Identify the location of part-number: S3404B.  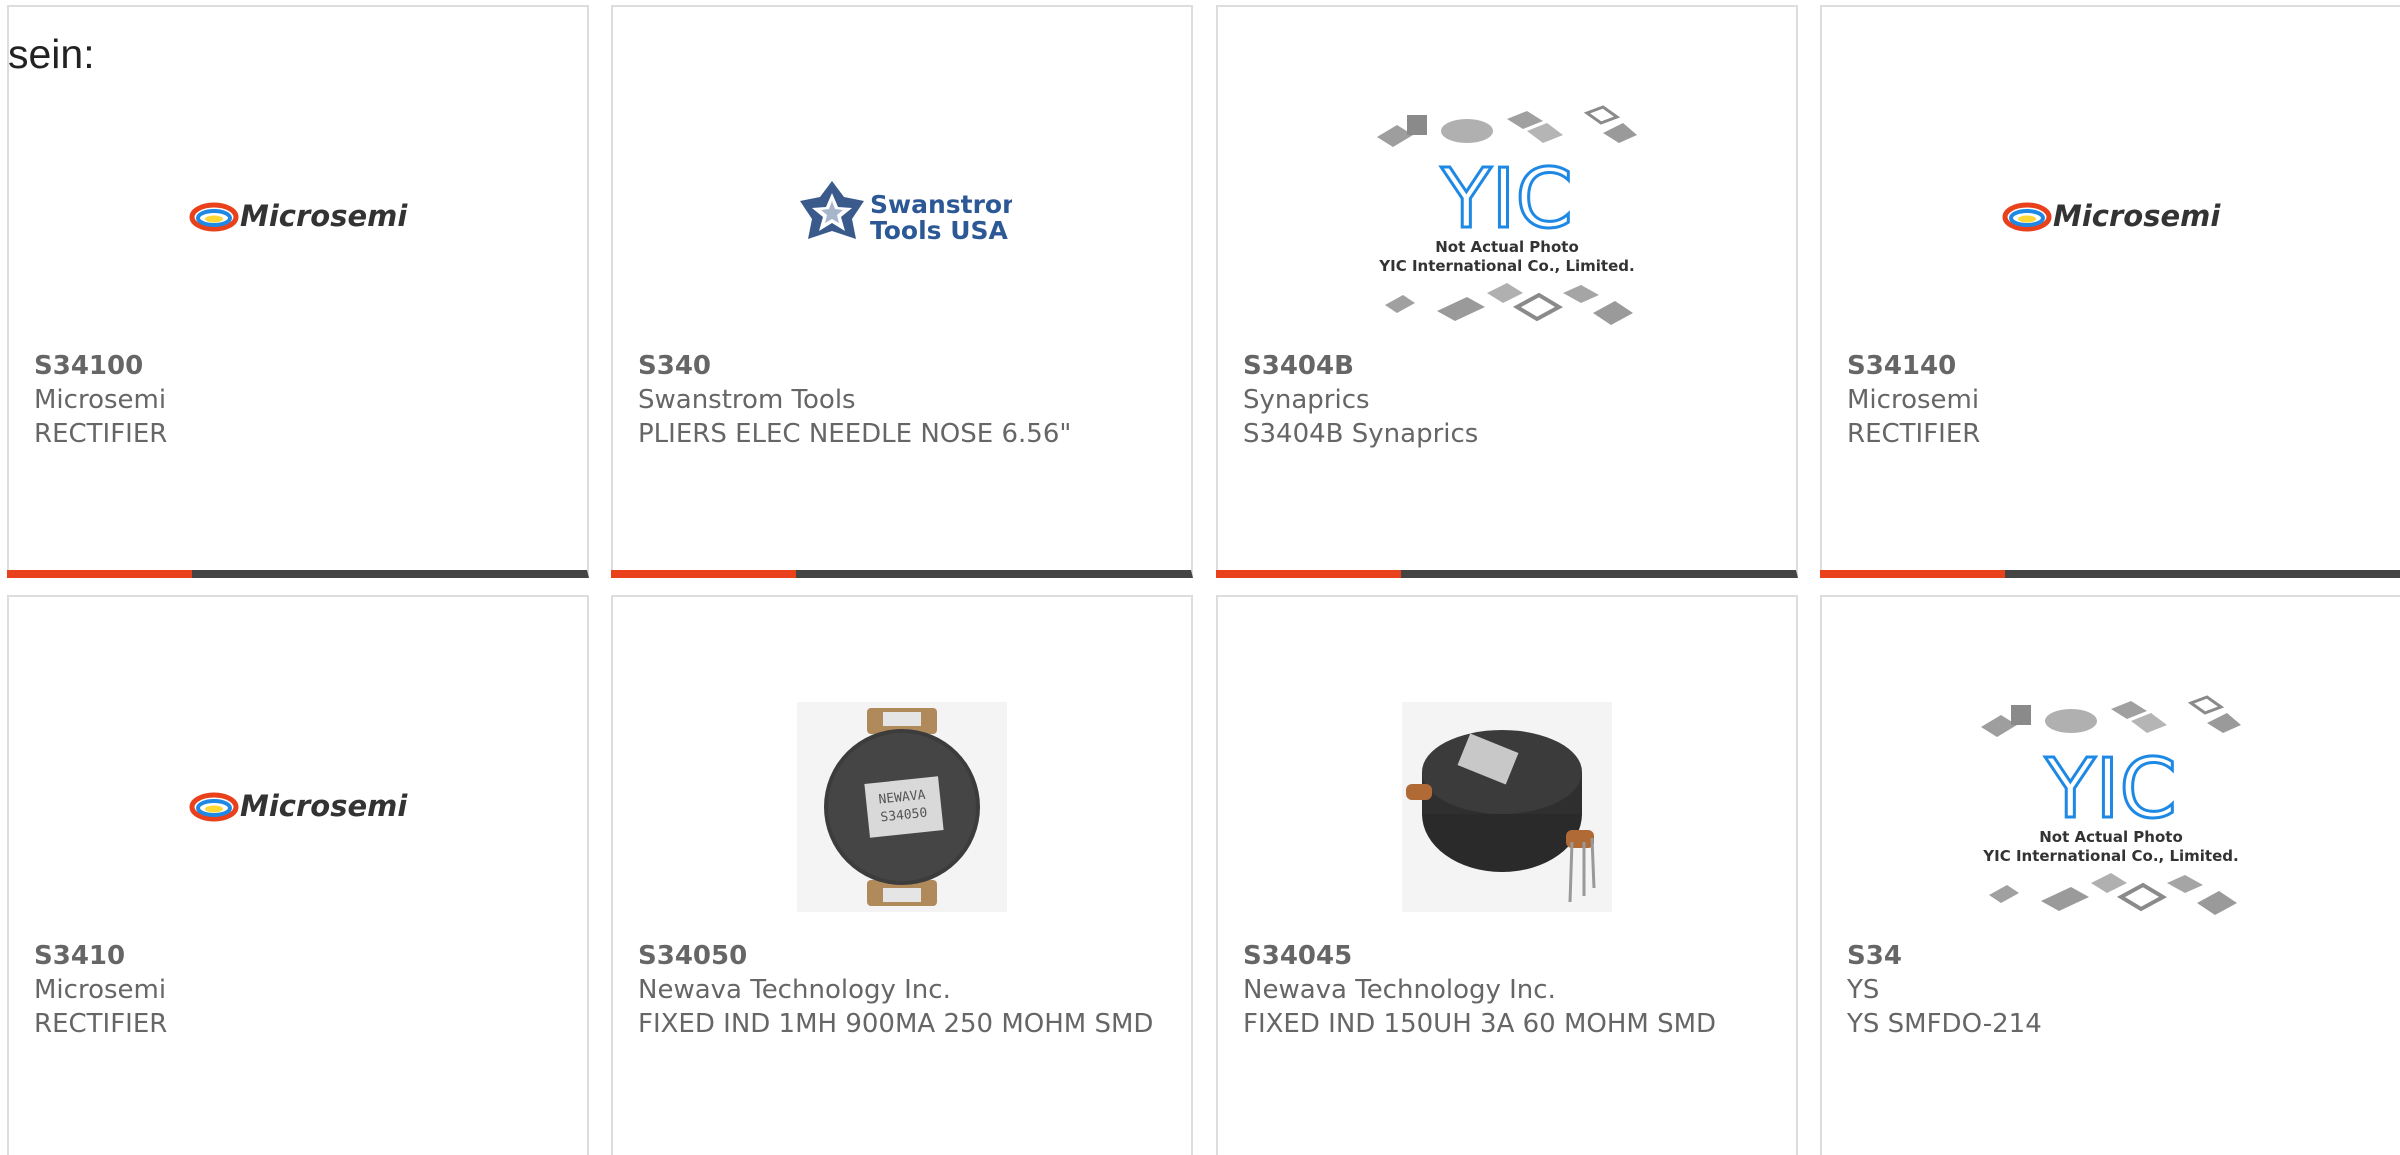
(1298, 366).